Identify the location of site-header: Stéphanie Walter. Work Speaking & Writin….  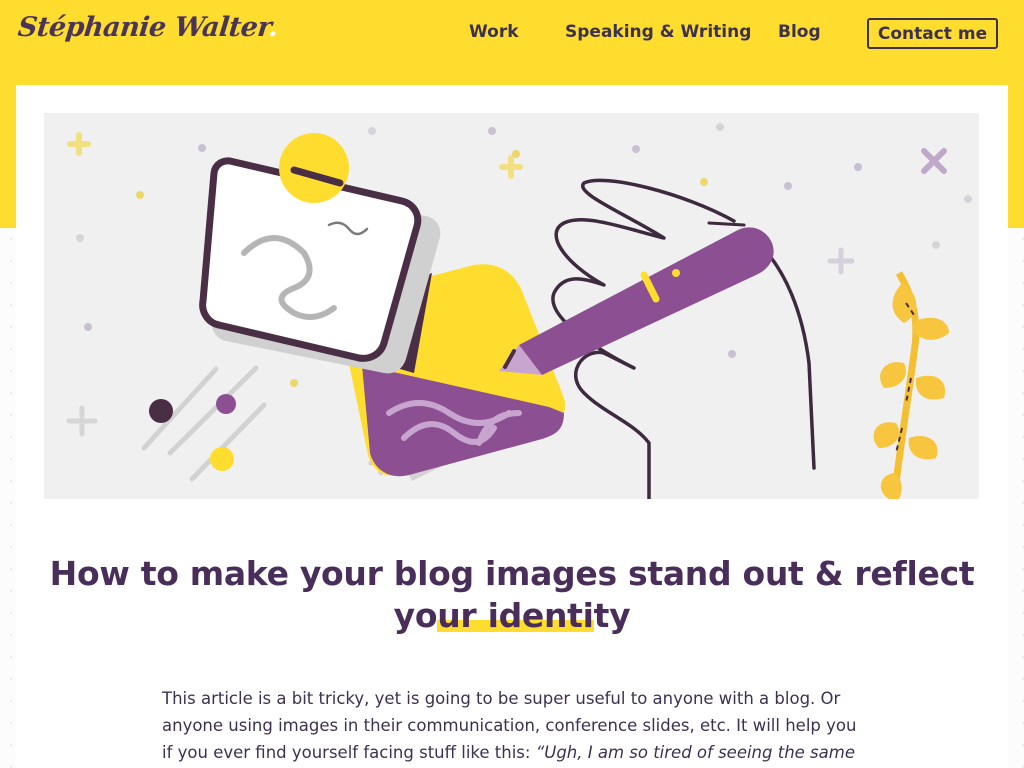
(512, 34).